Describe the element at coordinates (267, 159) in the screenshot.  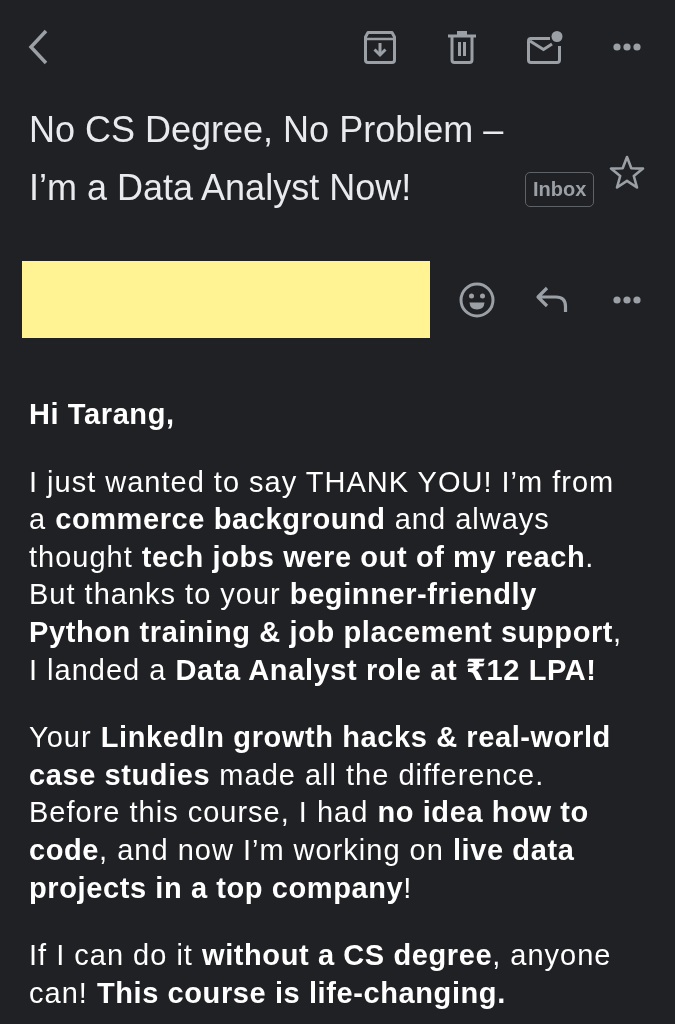
I see `email-subject: No CS Degree, No Problem – I’m a Data Analyst Now!` at that location.